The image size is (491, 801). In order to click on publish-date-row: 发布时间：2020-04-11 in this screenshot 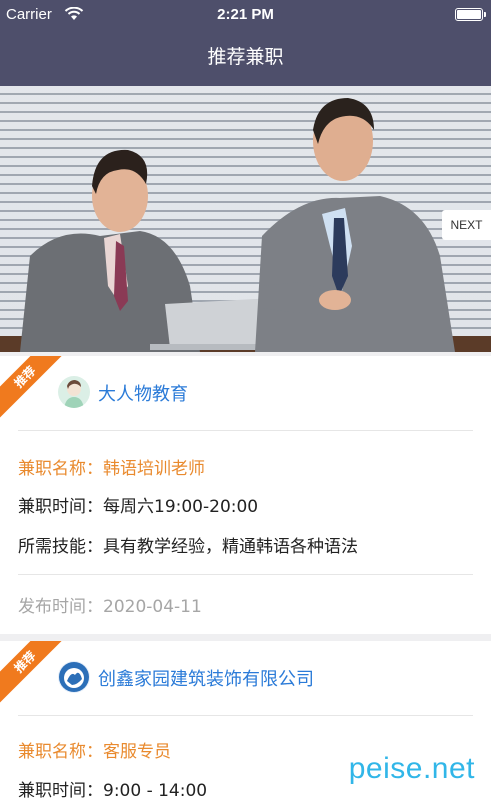, I will do `click(110, 604)`.